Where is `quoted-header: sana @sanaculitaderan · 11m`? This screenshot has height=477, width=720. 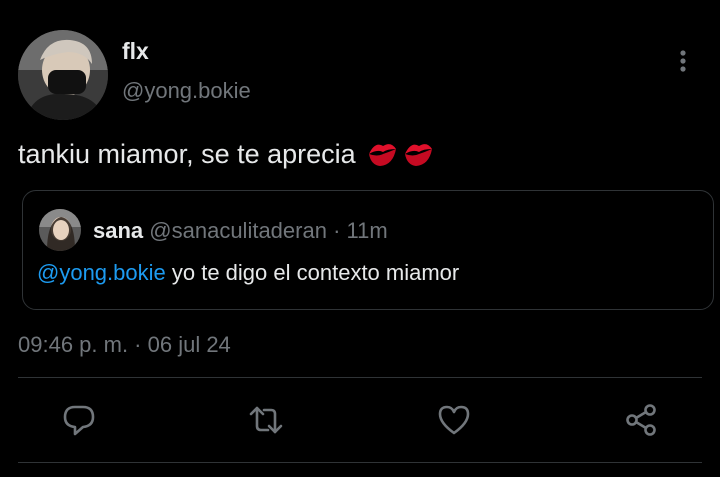
quoted-header: sana @sanaculitaderan · 11m is located at coordinates (240, 231).